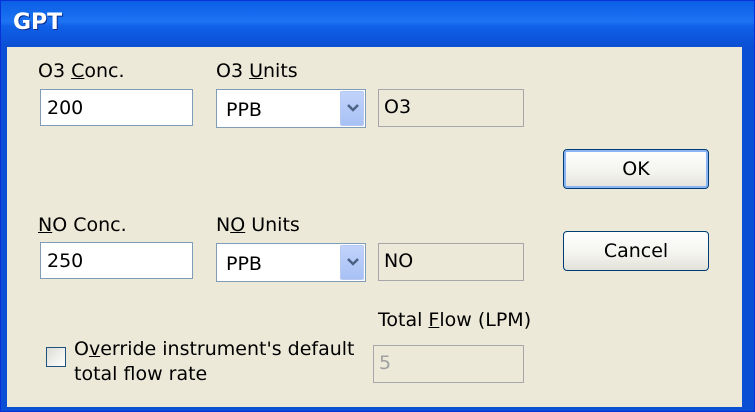 The image size is (755, 412). I want to click on total-flow-label: Total Flow (LPM), so click(455, 320).